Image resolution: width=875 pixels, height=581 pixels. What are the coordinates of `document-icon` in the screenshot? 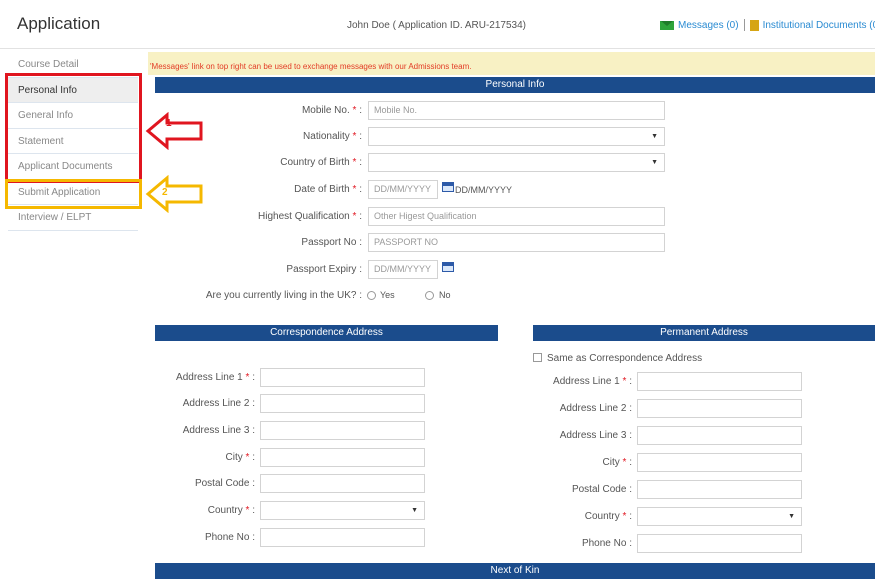 It's located at (754, 25).